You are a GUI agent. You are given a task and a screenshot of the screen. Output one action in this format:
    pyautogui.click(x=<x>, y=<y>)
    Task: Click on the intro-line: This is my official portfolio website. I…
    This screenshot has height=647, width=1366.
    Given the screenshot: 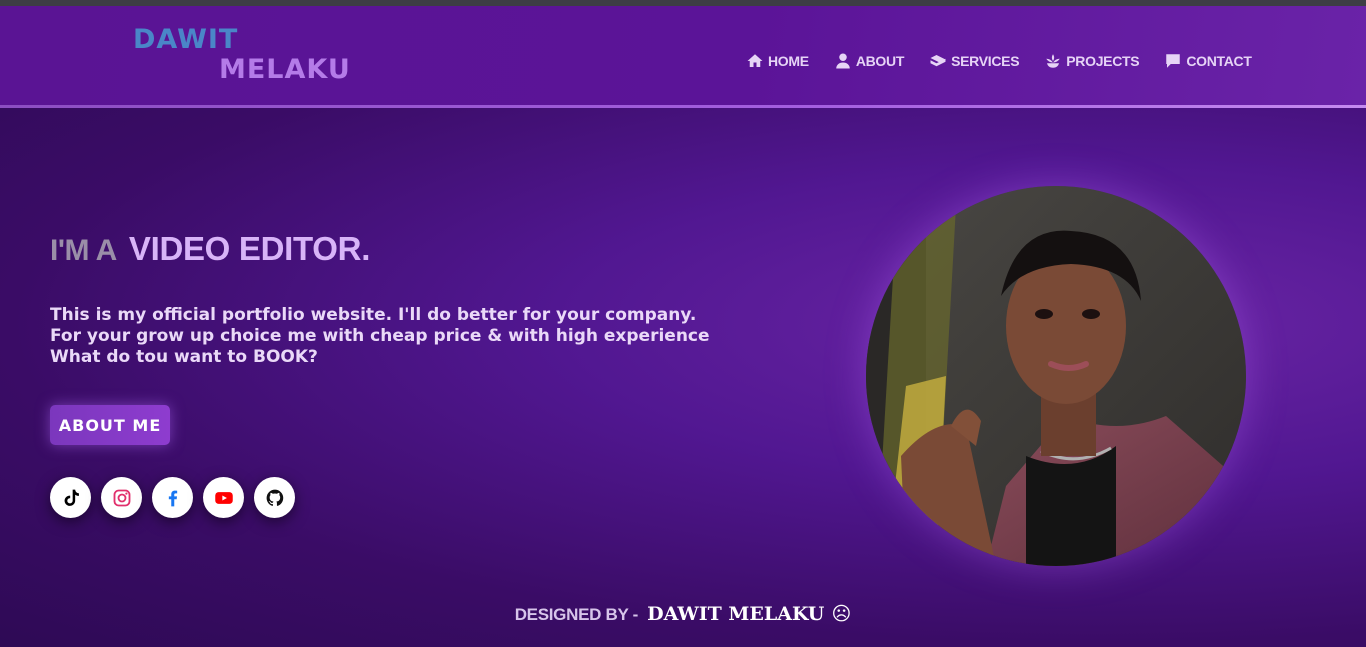 What is the action you would take?
    pyautogui.click(x=373, y=315)
    